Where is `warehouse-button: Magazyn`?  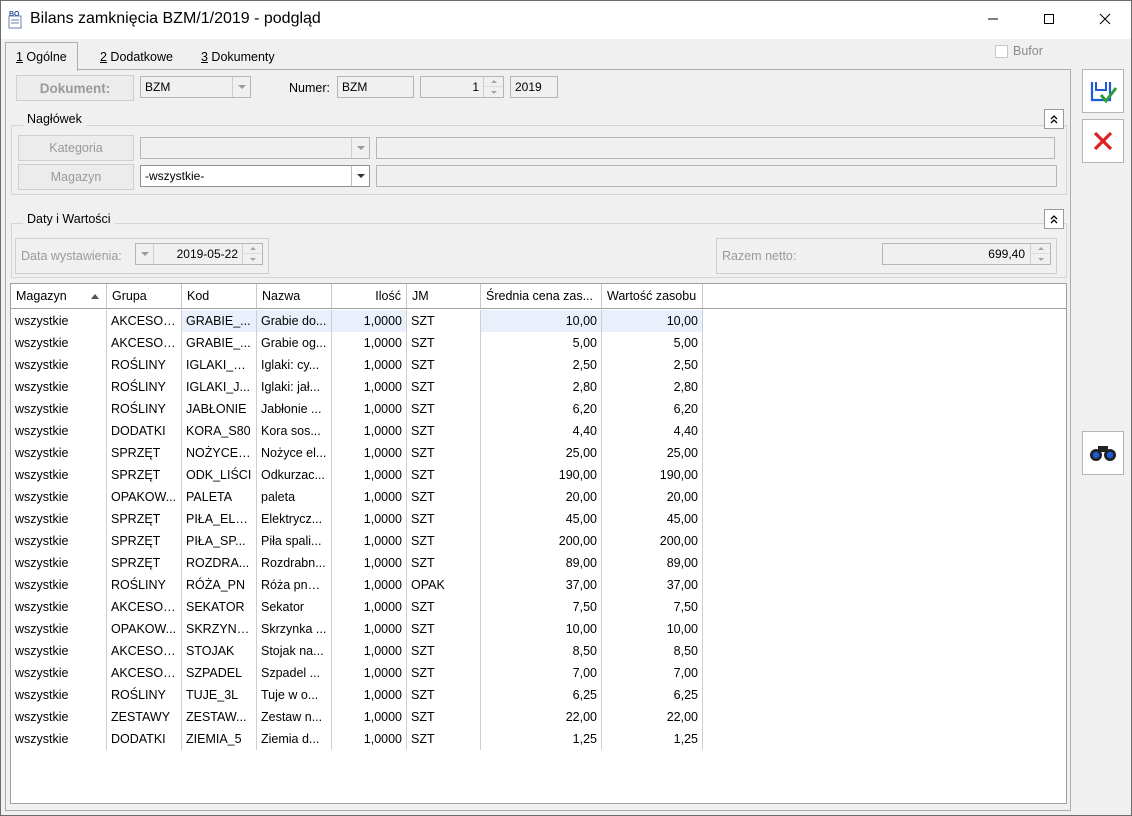 warehouse-button: Magazyn is located at coordinates (76, 177).